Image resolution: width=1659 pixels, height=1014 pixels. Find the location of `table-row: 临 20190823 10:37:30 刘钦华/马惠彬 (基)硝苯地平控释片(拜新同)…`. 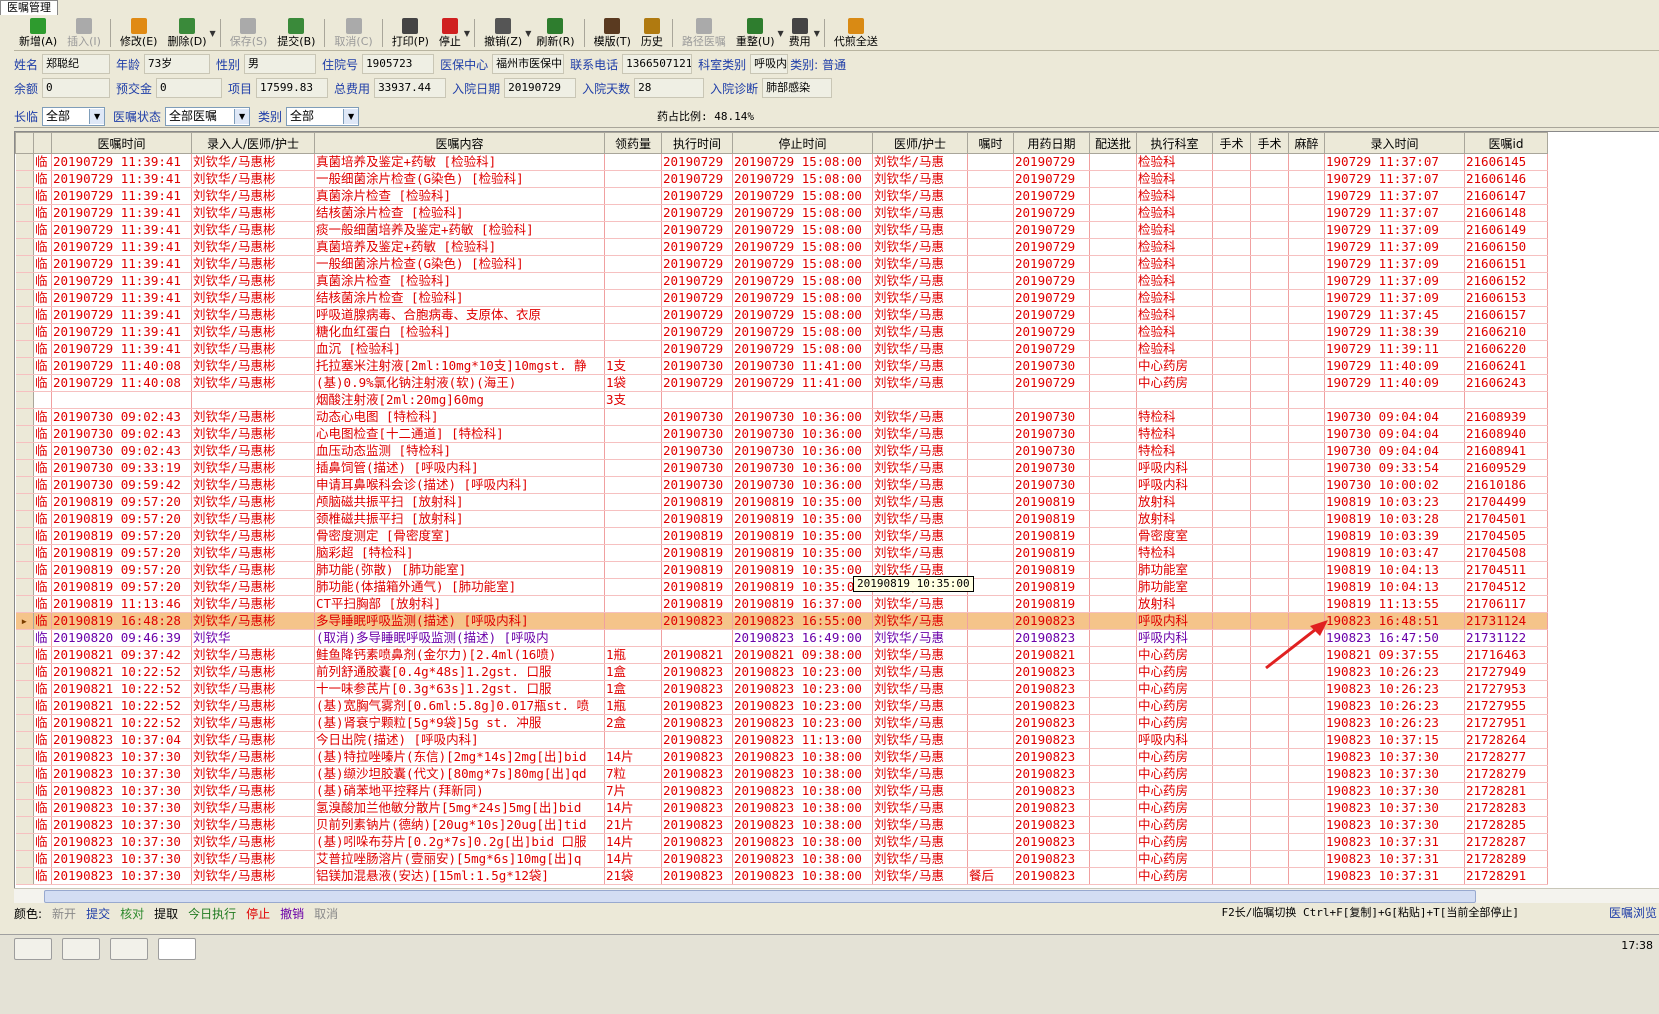

table-row: 临 20190823 10:37:30 刘钦华/马惠彬 (基)硝苯地平控释片(拜新同)… is located at coordinates (781, 791).